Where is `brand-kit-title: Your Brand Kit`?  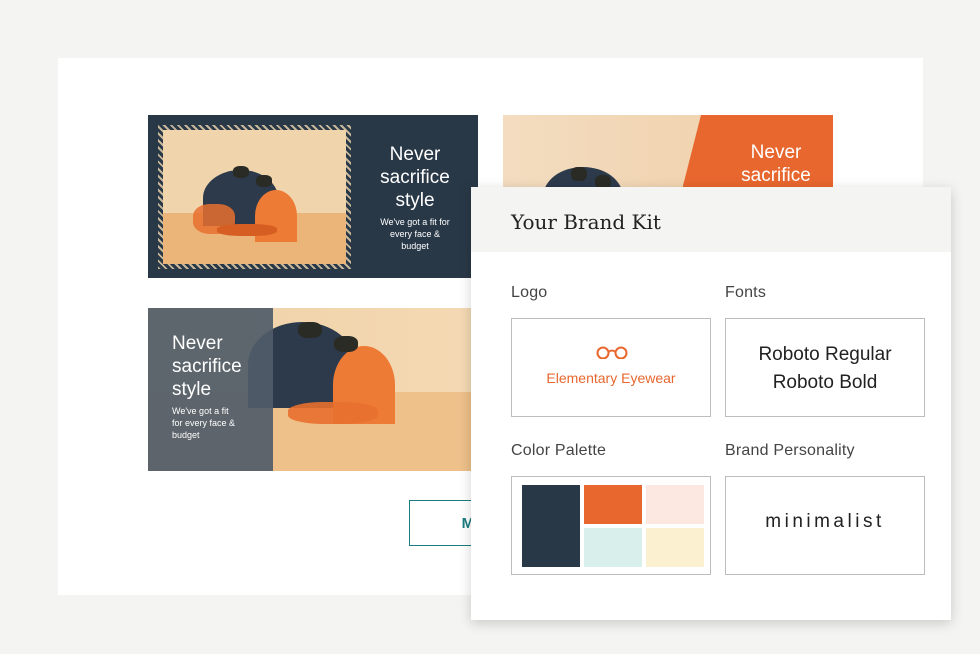
brand-kit-title: Your Brand Kit is located at coordinates (711, 219).